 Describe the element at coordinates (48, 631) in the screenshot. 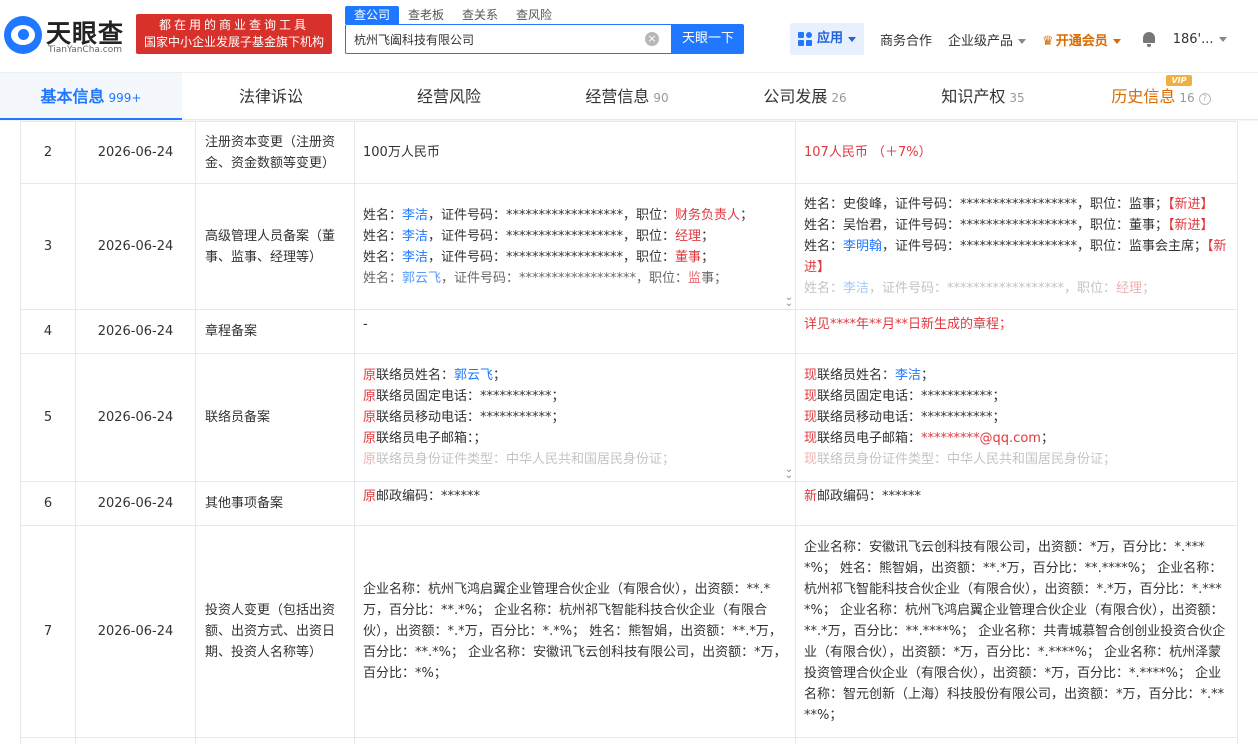

I see `row-number: 7` at that location.